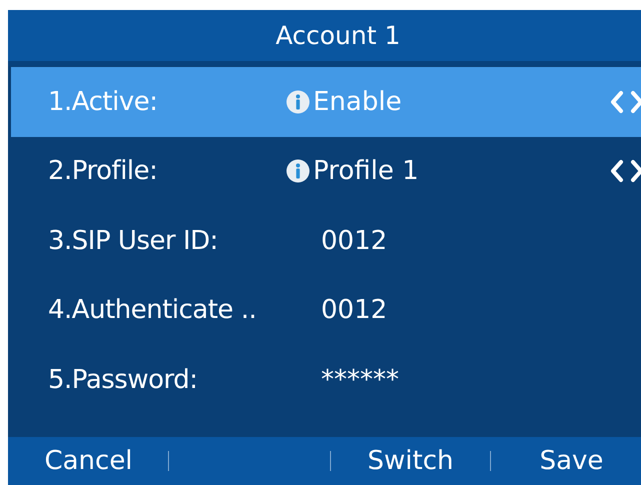  I want to click on right-chevron-icon, so click(635, 171).